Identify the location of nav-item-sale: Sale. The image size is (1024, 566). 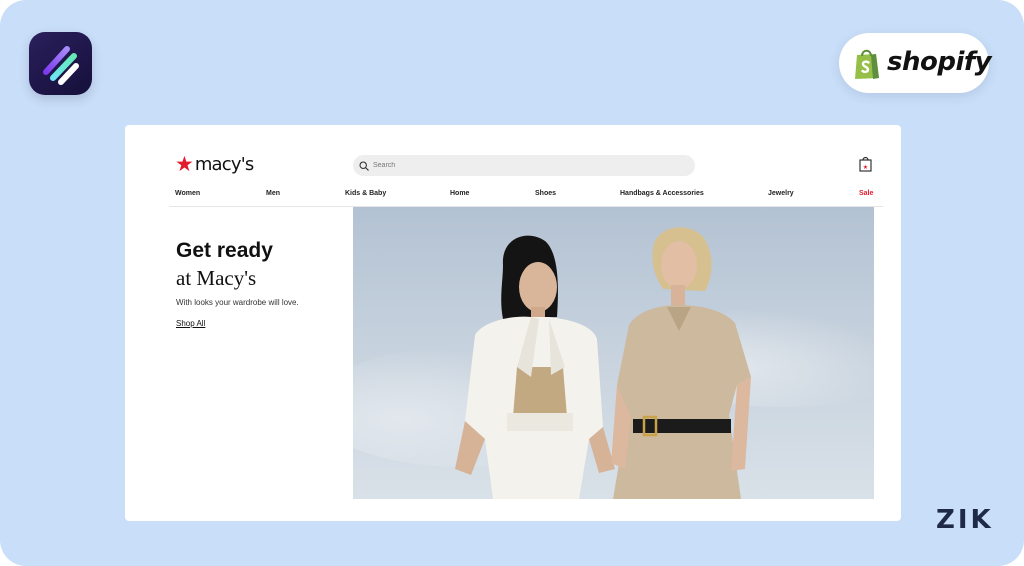
(866, 194).